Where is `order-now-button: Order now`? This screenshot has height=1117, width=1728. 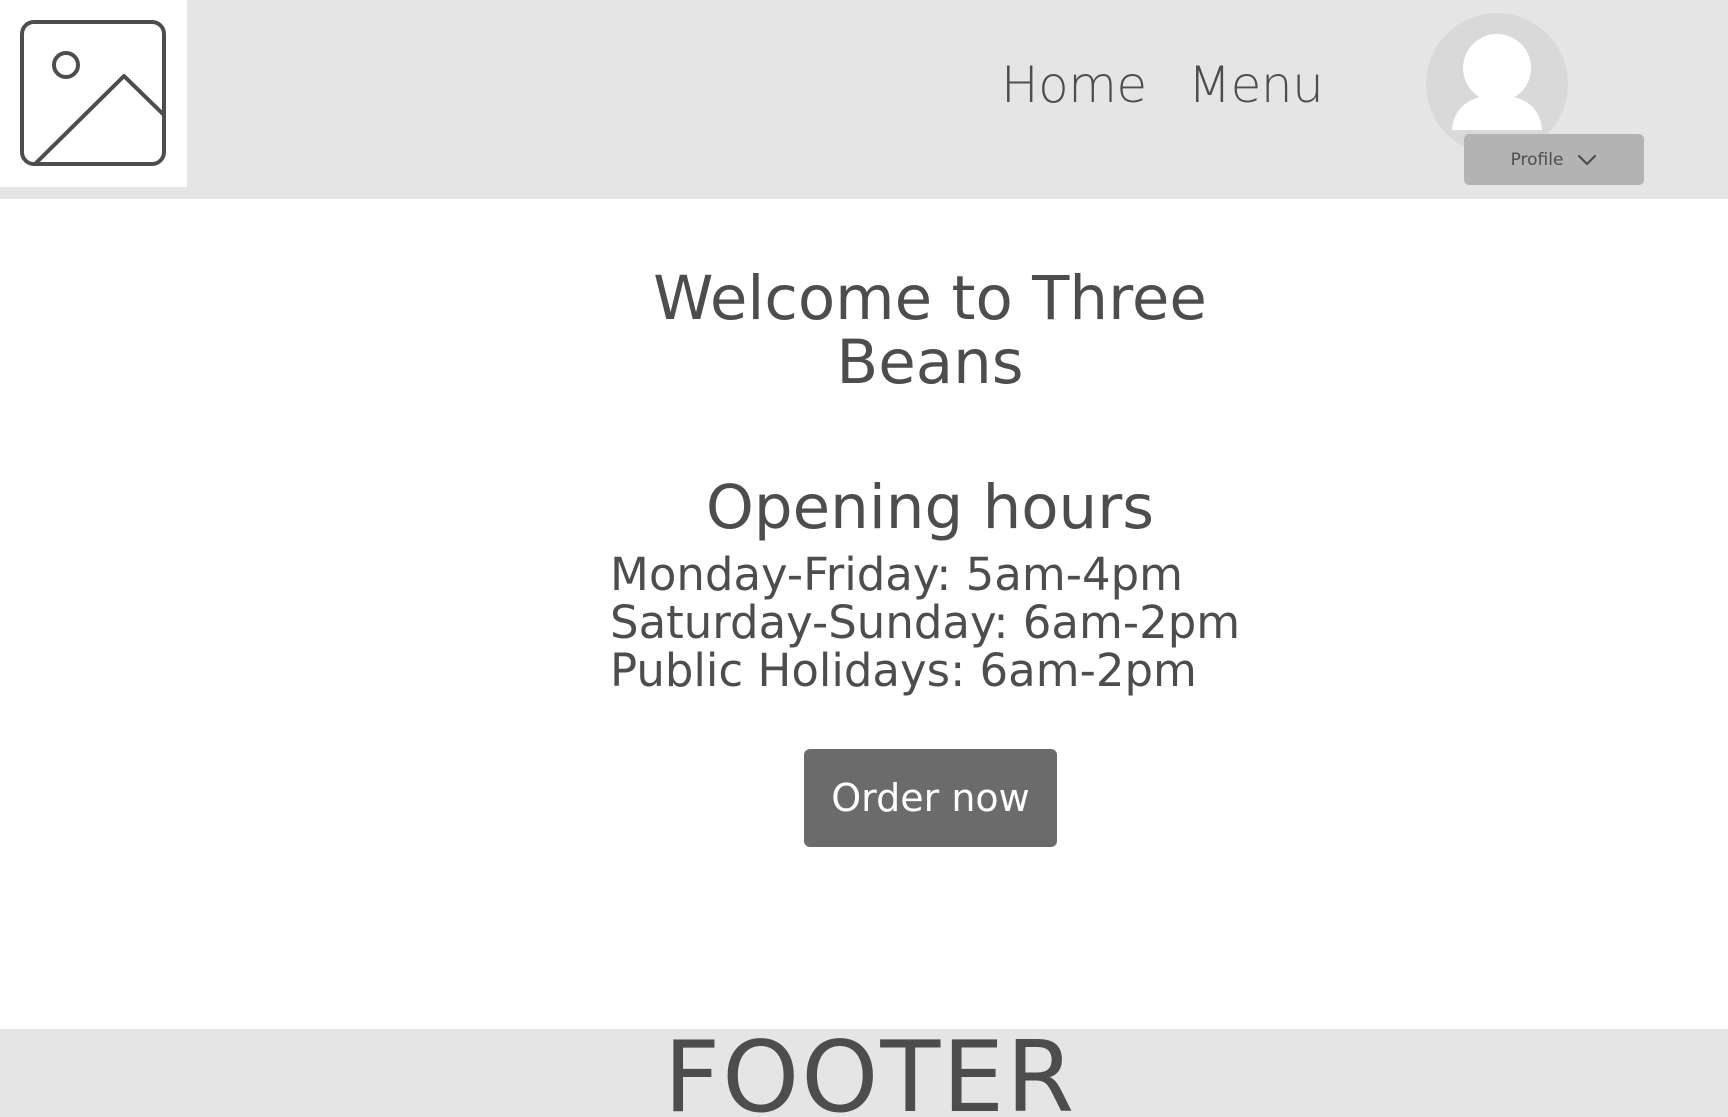 order-now-button: Order now is located at coordinates (930, 798).